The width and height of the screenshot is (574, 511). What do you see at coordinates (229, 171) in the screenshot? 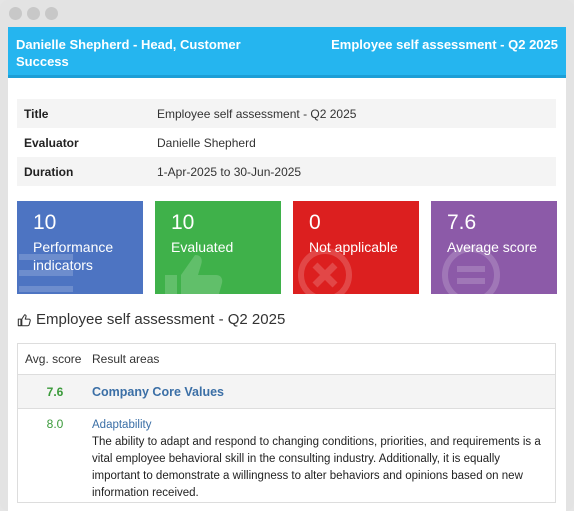
I see `info-value: 1-Apr-2025 to 30-Jun-2025` at bounding box center [229, 171].